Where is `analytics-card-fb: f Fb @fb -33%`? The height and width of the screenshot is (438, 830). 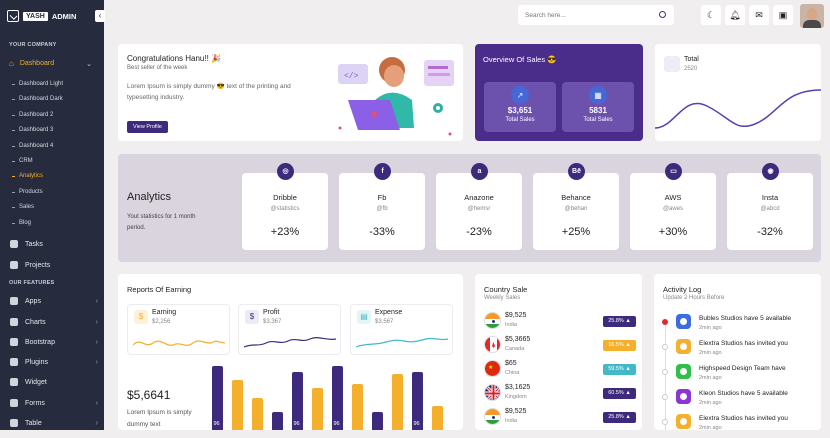
analytics-card-fb: f Fb @fb -33% is located at coordinates (382, 206).